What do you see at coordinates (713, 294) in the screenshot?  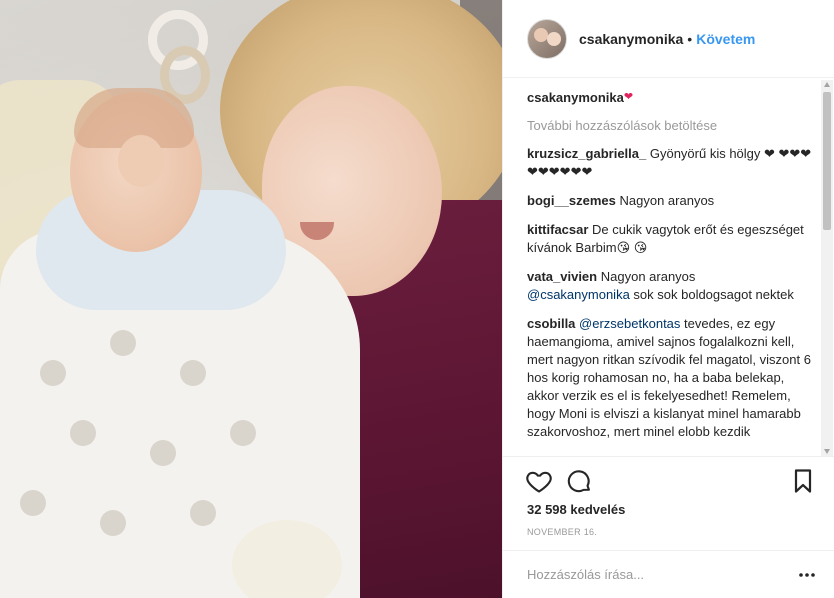 I see `comment-text: sok sok boldogsagot nektek` at bounding box center [713, 294].